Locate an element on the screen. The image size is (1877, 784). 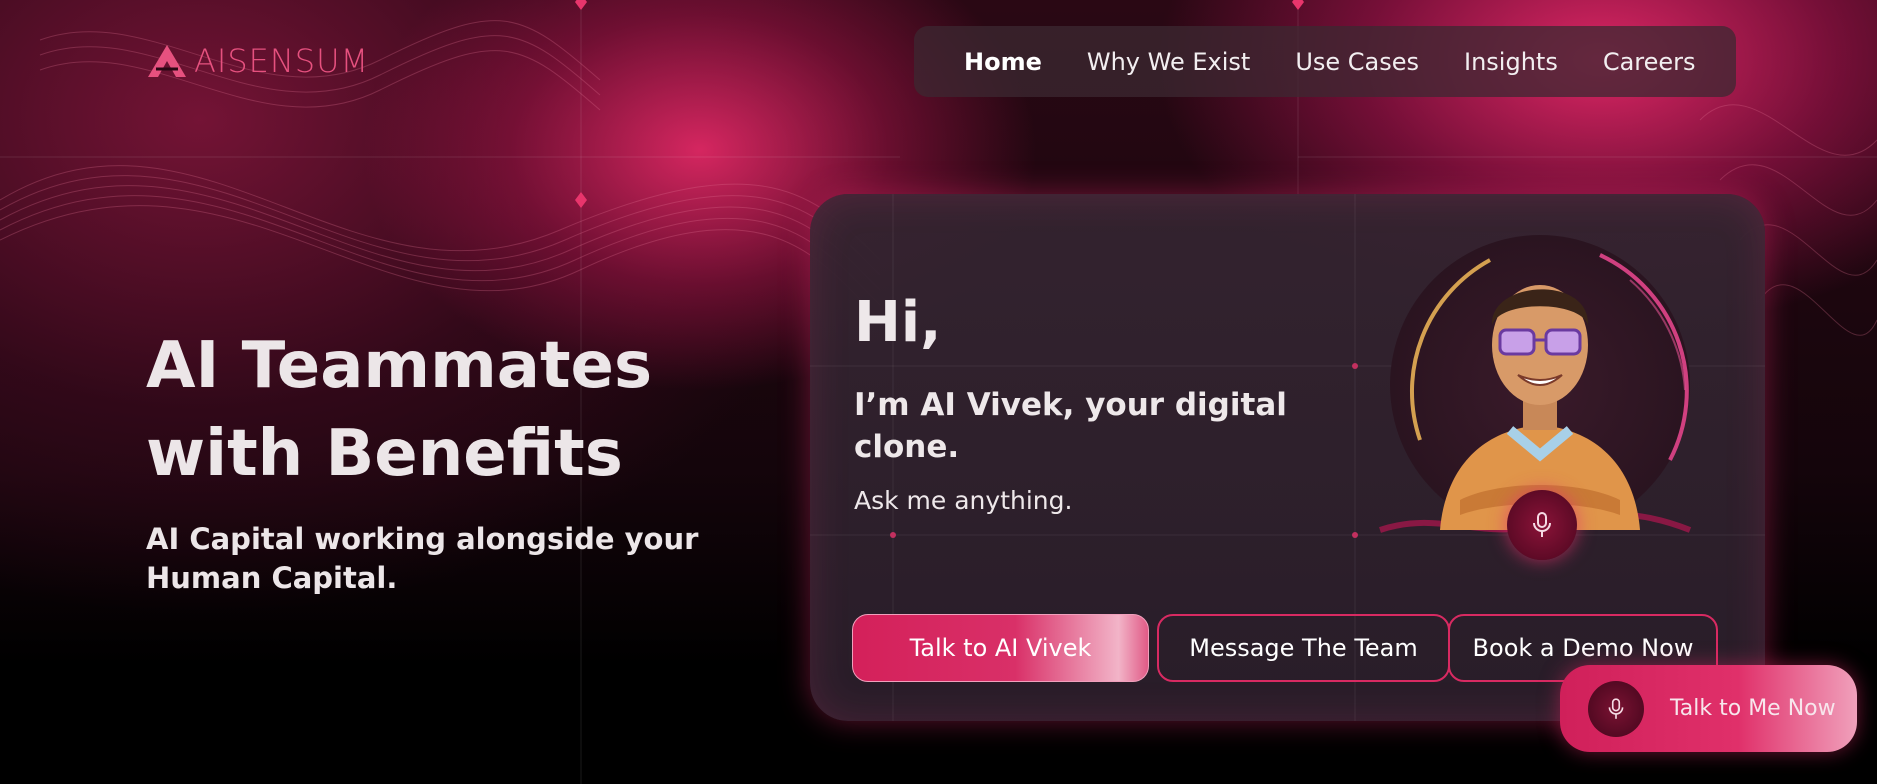
nav-item-home: Home is located at coordinates (1003, 62).